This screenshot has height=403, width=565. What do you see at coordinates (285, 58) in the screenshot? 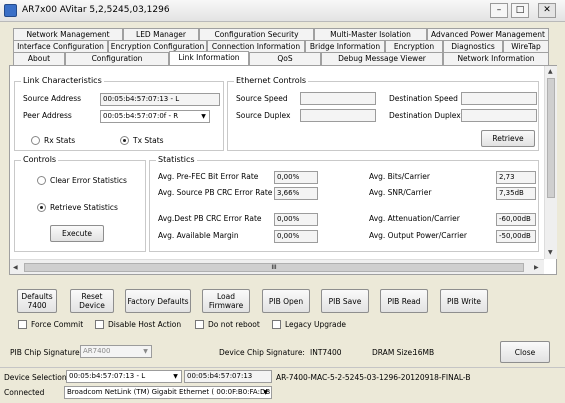
I see `tab-qos: QoS` at bounding box center [285, 58].